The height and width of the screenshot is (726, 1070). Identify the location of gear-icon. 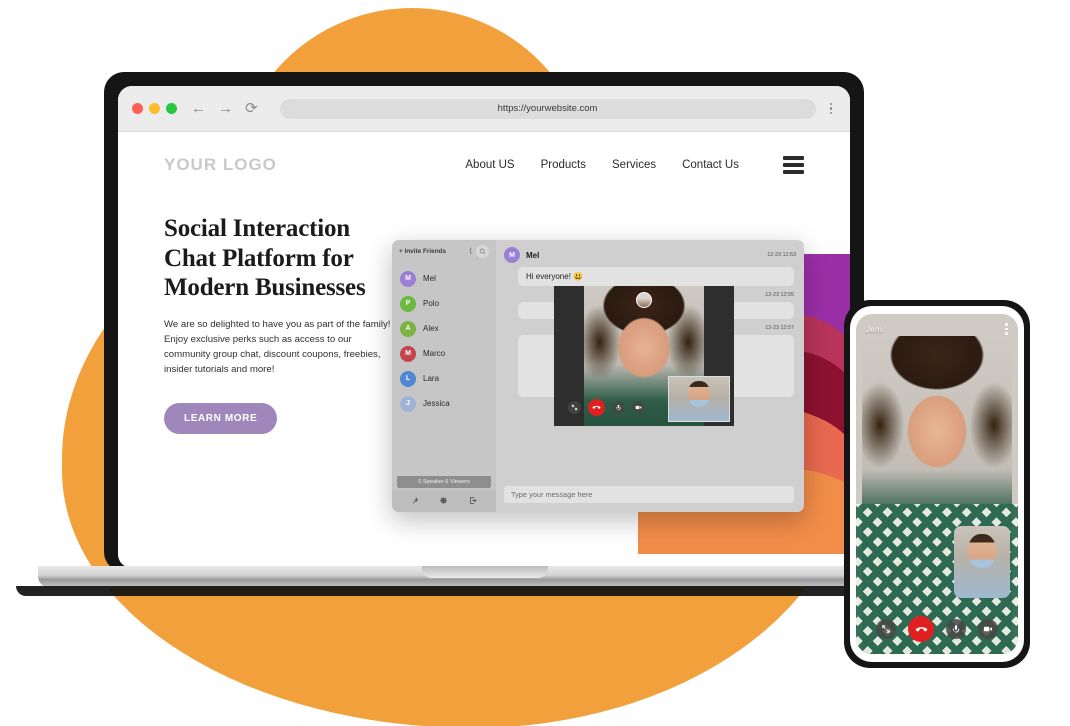
(443, 501).